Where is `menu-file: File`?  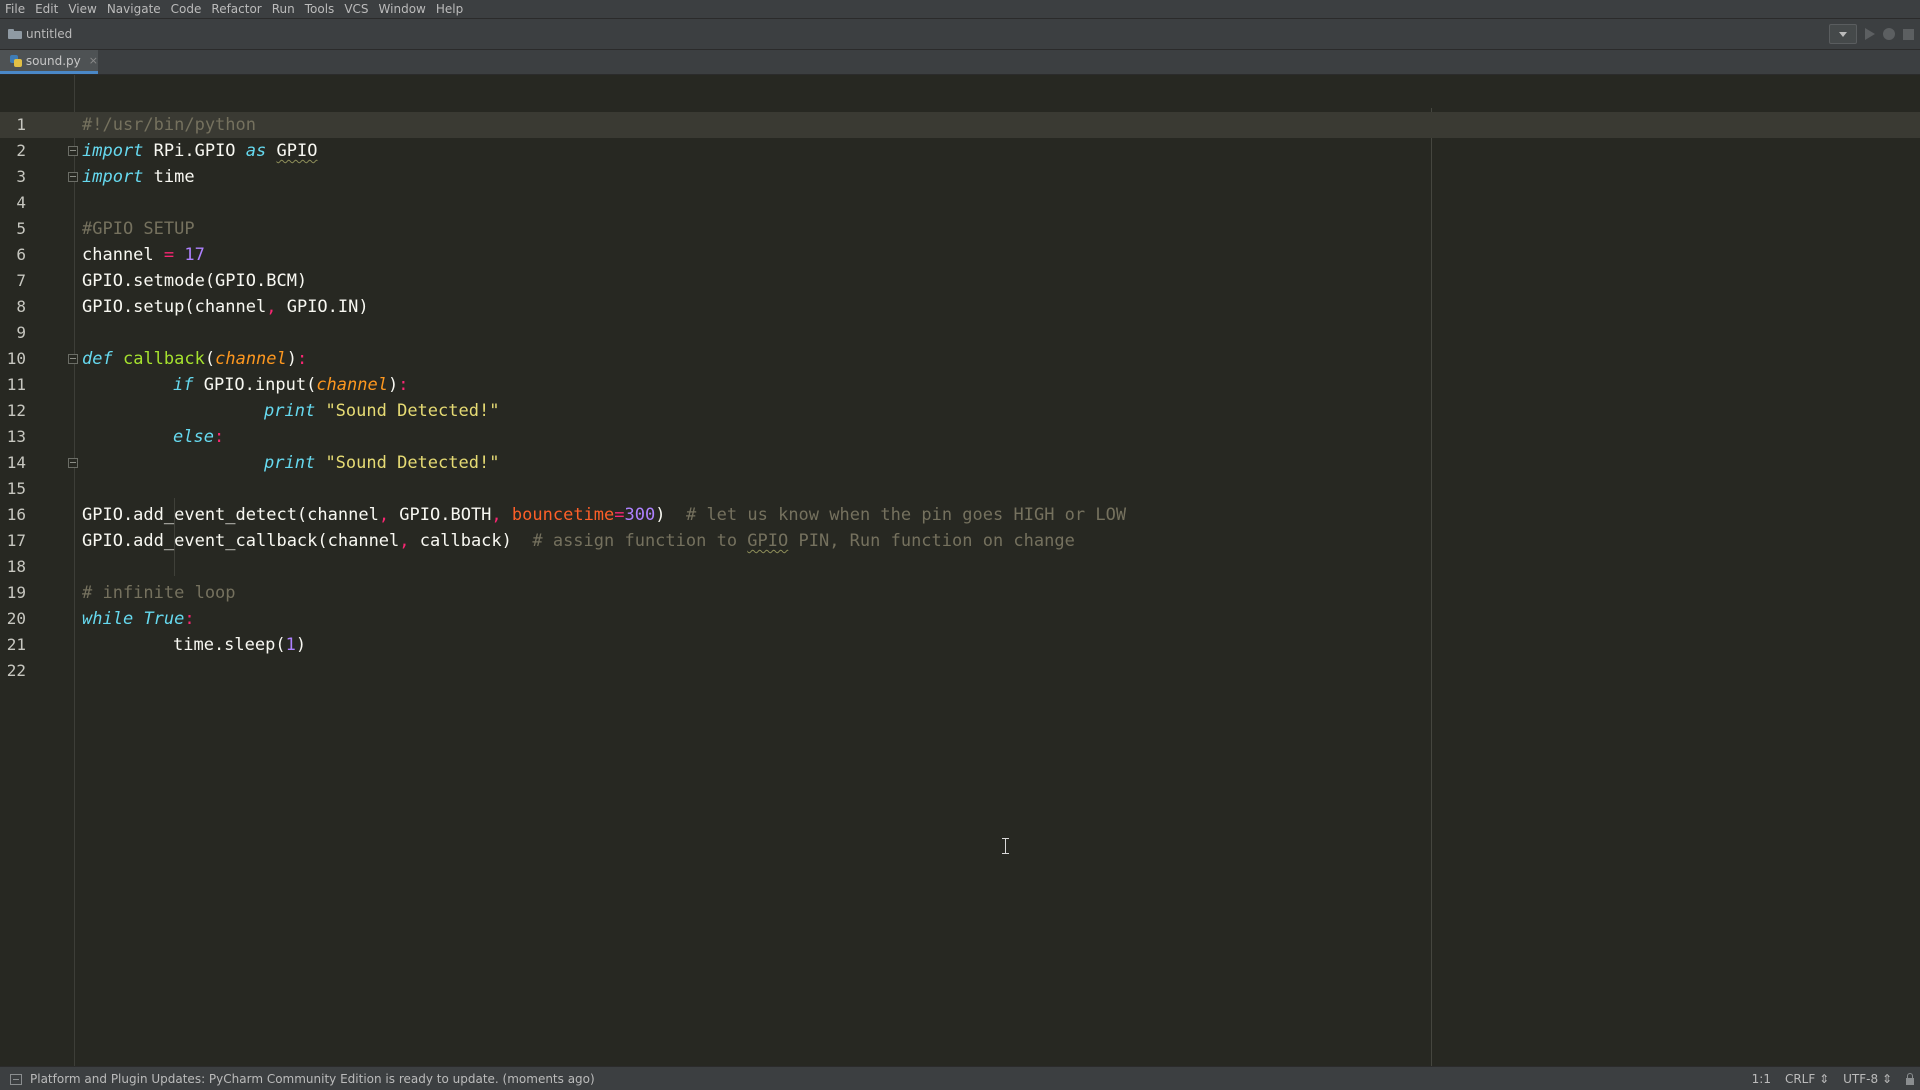
menu-file: File is located at coordinates (15, 9).